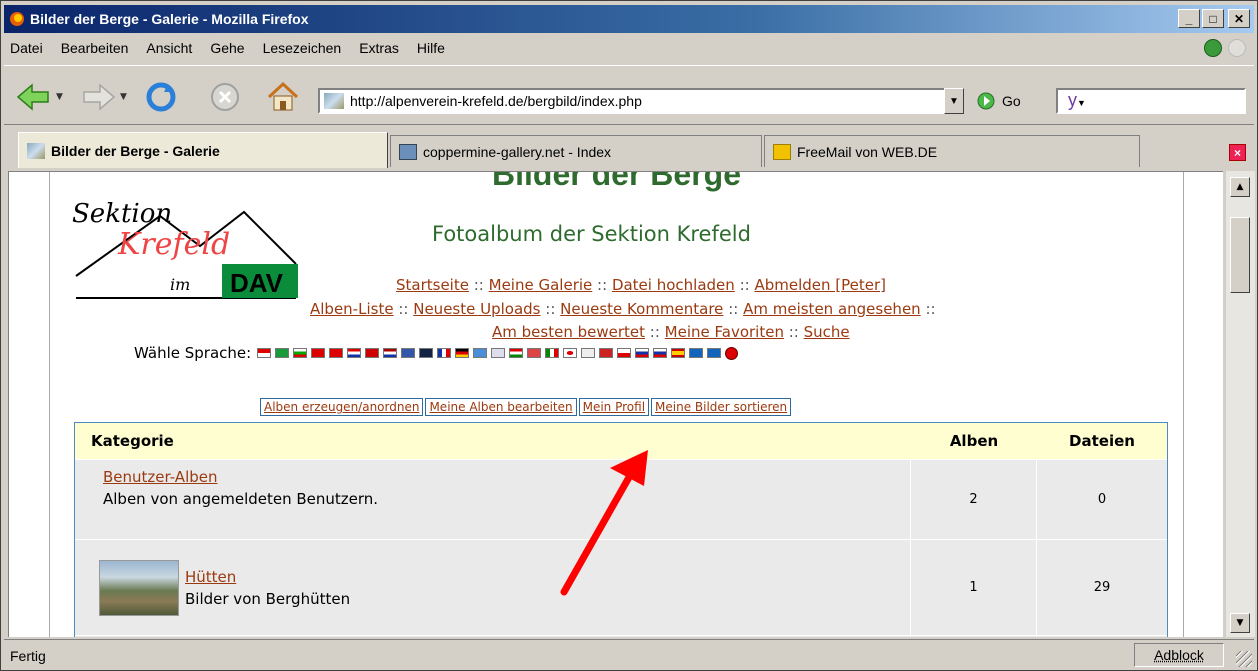  What do you see at coordinates (1081, 103) in the screenshot?
I see `search-engine-dropdown-icon: ▼` at bounding box center [1081, 103].